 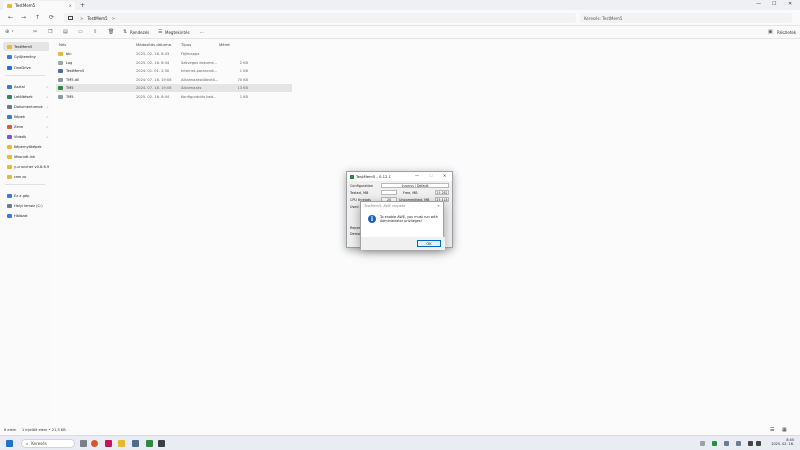 What do you see at coordinates (80, 32) in the screenshot?
I see `rename-icon: ▭` at bounding box center [80, 32].